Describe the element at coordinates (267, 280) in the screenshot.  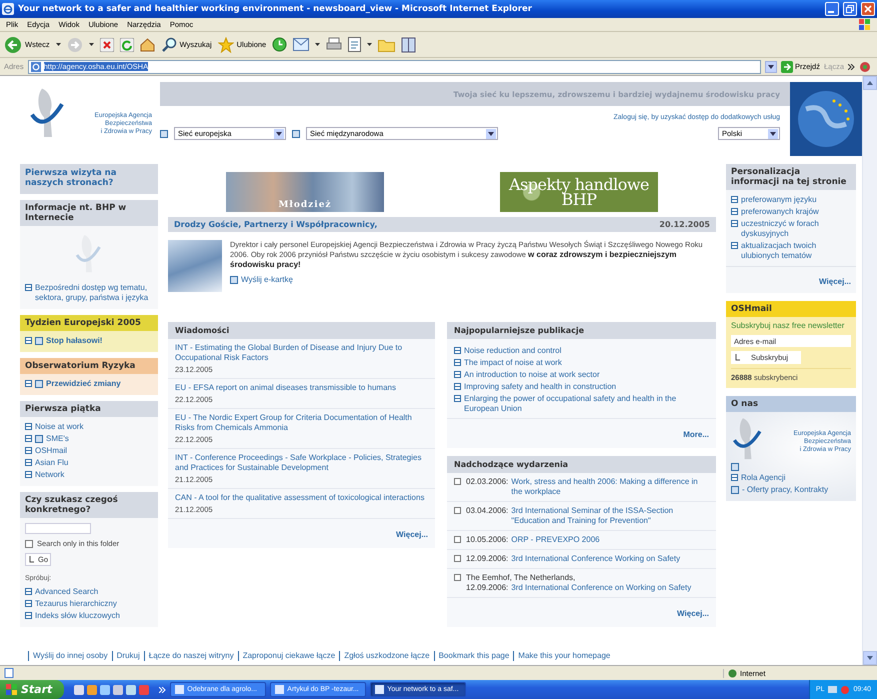
I see `ecard-link: Wyślij e-kartkę` at that location.